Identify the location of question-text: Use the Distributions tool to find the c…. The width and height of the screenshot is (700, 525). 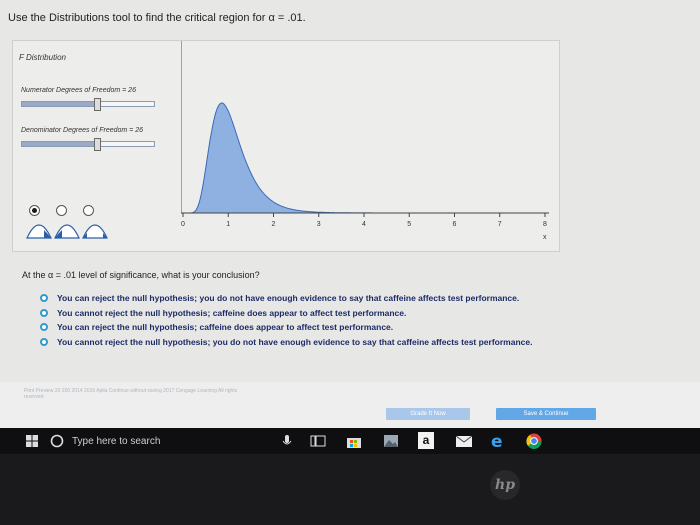
(157, 18).